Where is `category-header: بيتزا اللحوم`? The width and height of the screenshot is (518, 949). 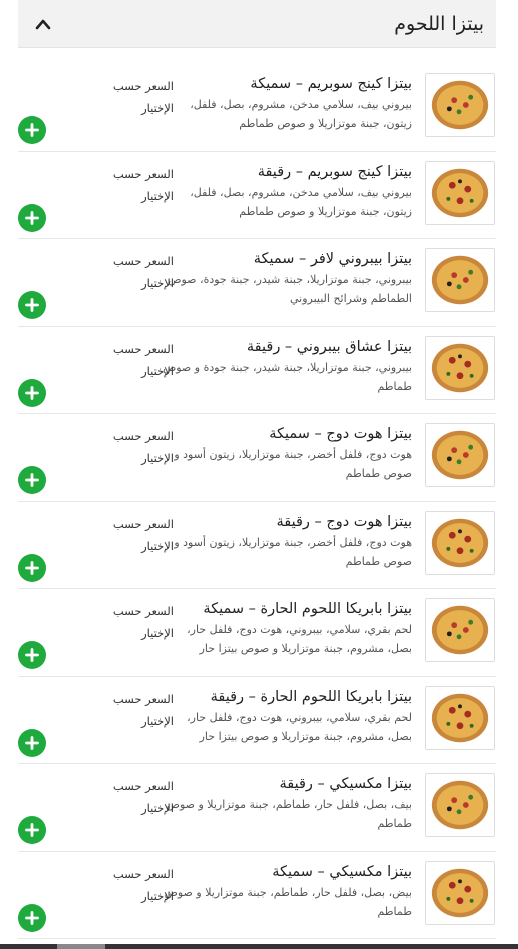
category-header: بيتزا اللحوم is located at coordinates (257, 24).